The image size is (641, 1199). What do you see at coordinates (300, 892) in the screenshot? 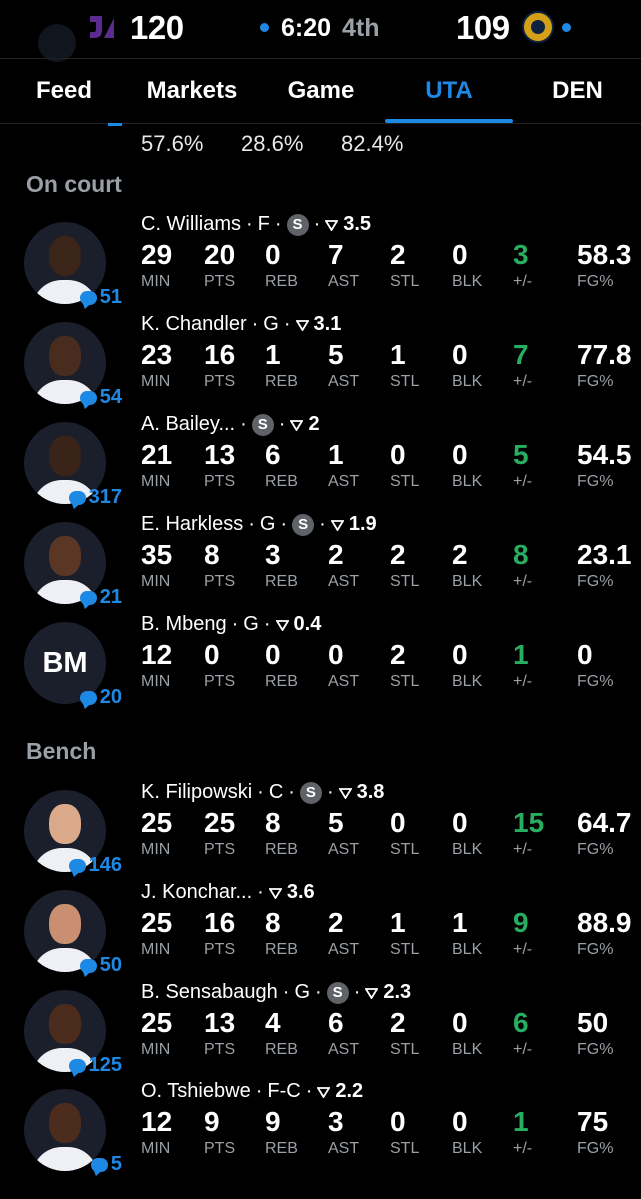
I see `projection-value: 3.6` at bounding box center [300, 892].